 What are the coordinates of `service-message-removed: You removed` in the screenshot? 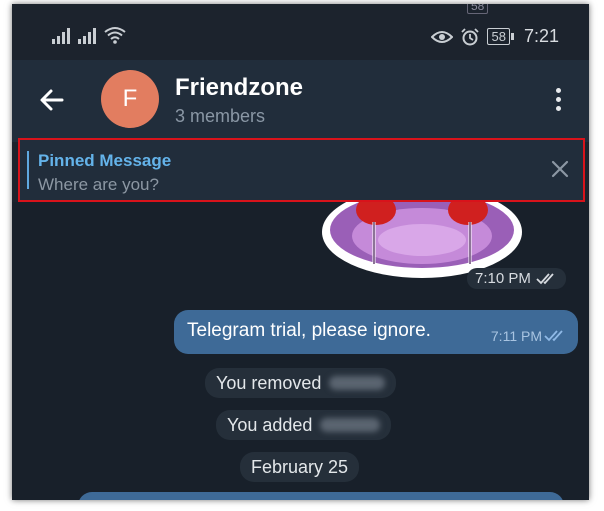 It's located at (301, 383).